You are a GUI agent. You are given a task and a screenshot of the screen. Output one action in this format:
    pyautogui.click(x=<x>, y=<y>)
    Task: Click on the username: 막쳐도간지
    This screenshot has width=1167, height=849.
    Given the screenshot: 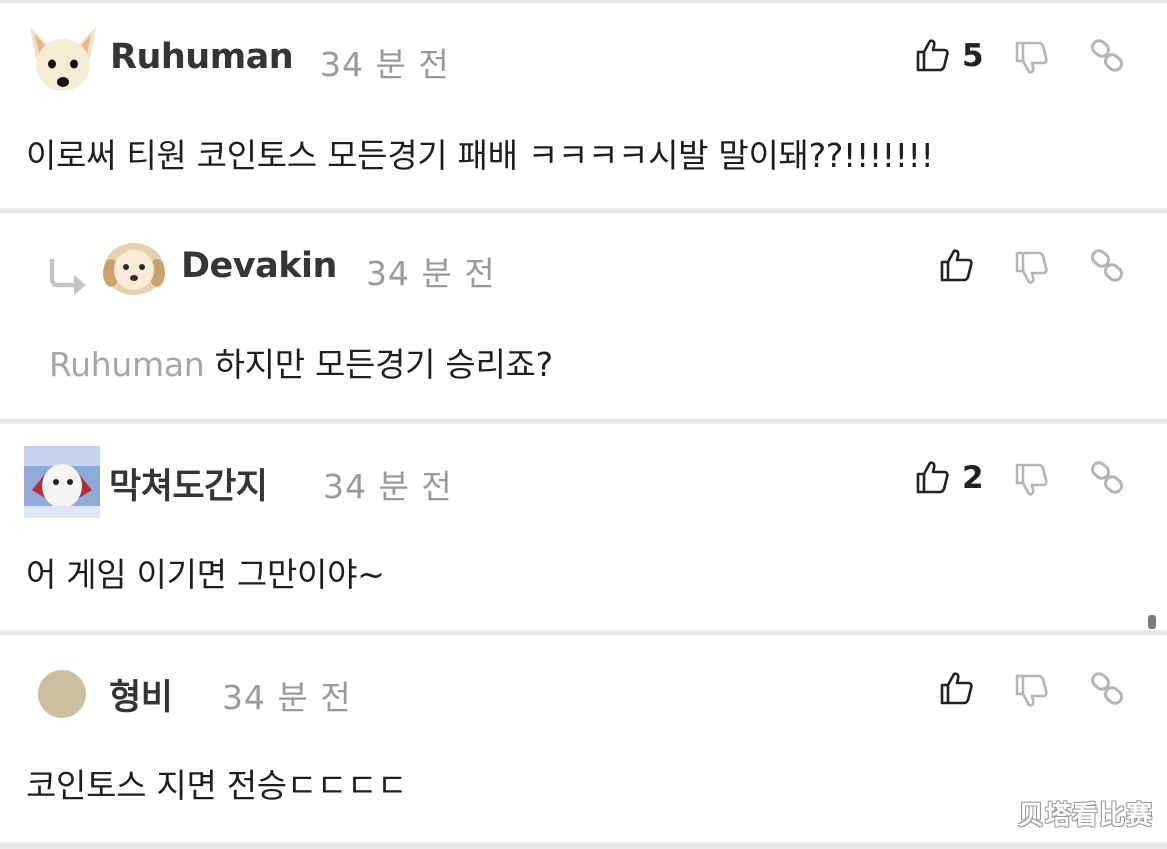 What is the action you would take?
    pyautogui.click(x=188, y=483)
    